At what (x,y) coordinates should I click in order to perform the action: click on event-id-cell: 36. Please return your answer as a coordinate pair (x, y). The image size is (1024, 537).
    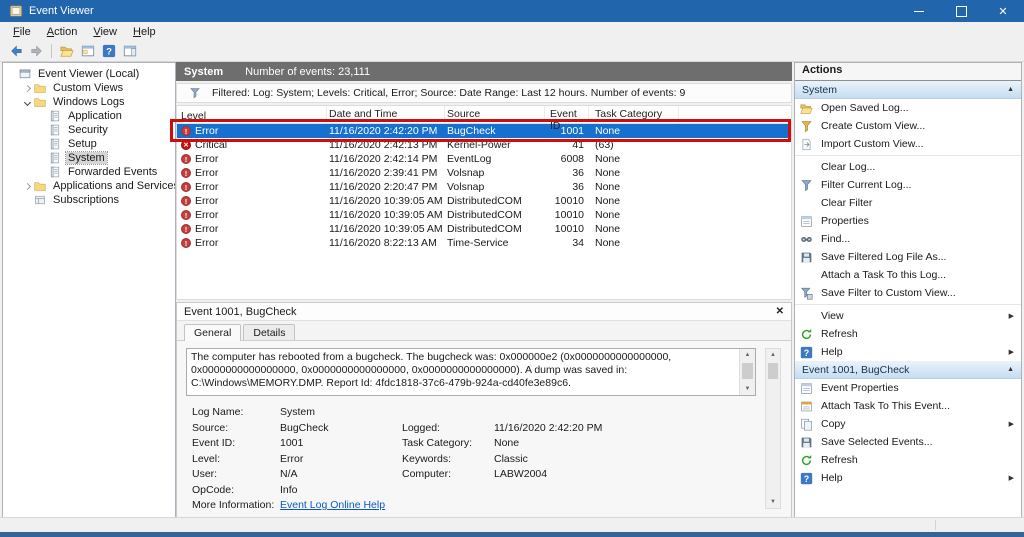
    Looking at the image, I should click on (578, 187).